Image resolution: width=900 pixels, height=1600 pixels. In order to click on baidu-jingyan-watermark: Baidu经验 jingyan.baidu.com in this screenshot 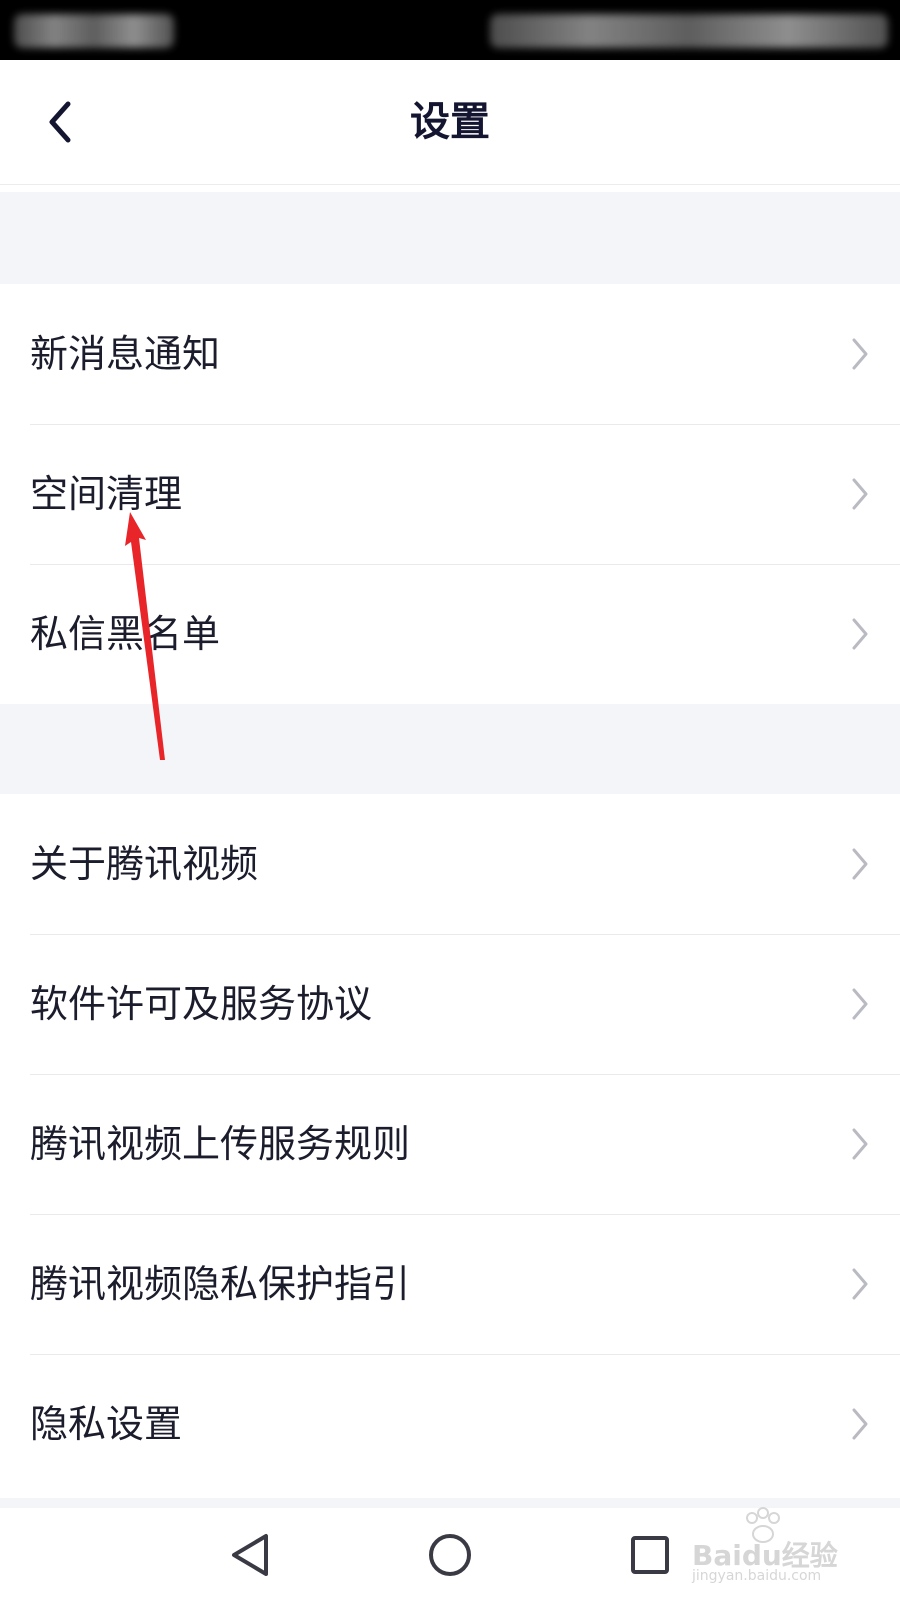, I will do `click(782, 1546)`.